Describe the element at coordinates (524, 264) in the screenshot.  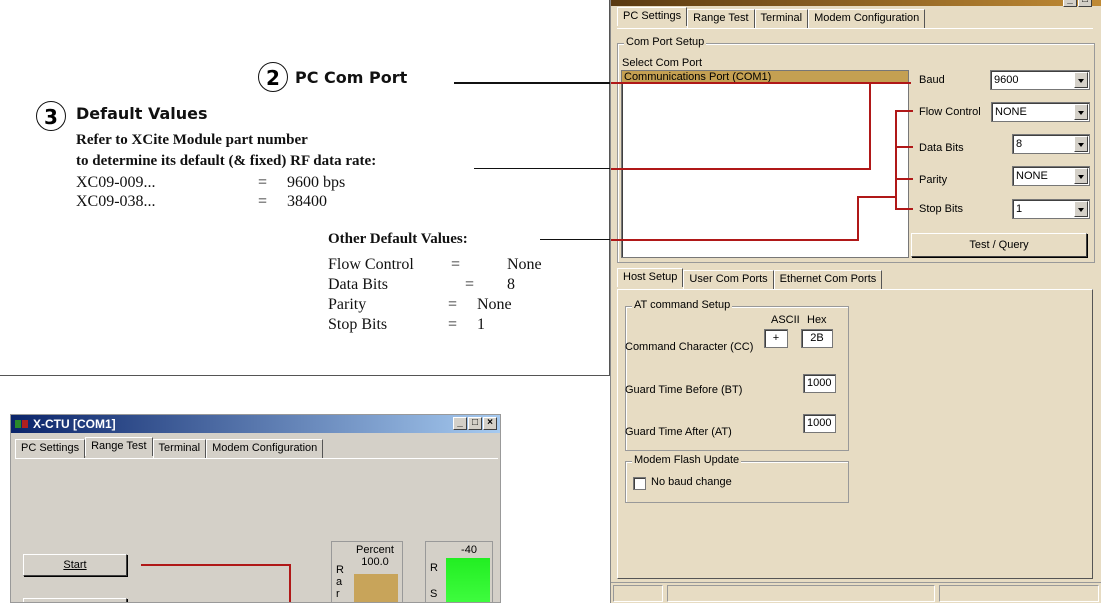
I see `other-value-1: None` at that location.